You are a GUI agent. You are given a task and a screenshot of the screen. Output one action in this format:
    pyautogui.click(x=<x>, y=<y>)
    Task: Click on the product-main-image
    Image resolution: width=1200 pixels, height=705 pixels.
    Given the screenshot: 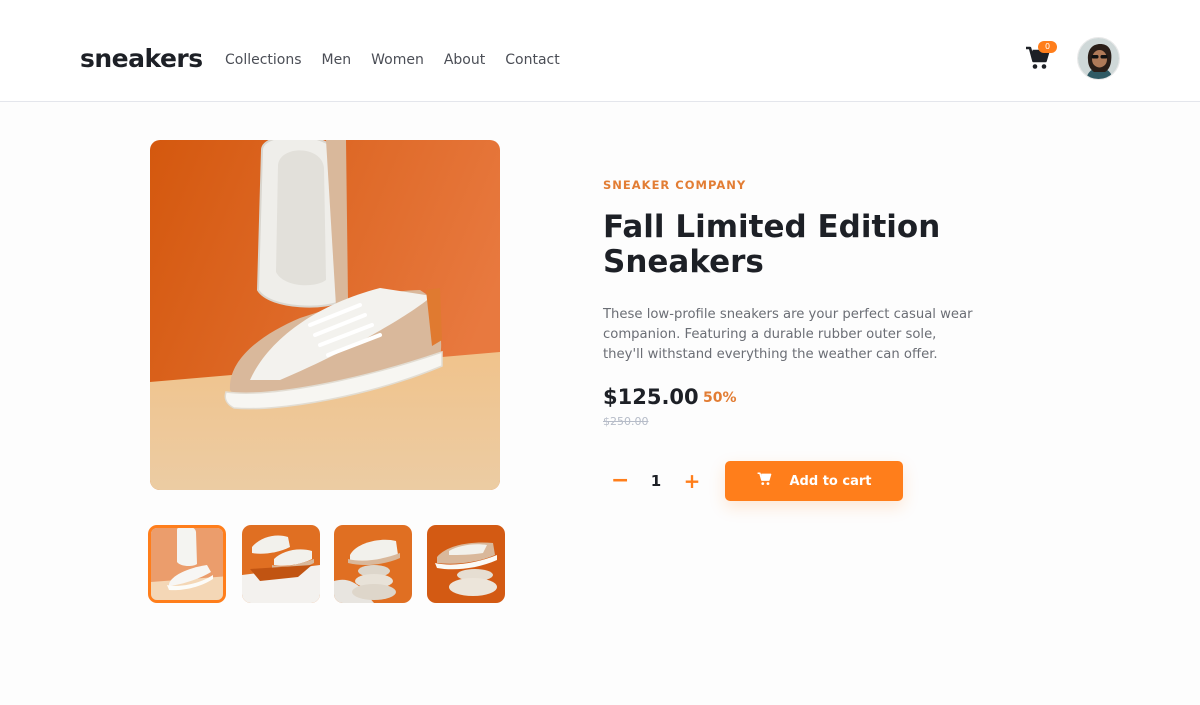 What is the action you would take?
    pyautogui.click(x=325, y=315)
    